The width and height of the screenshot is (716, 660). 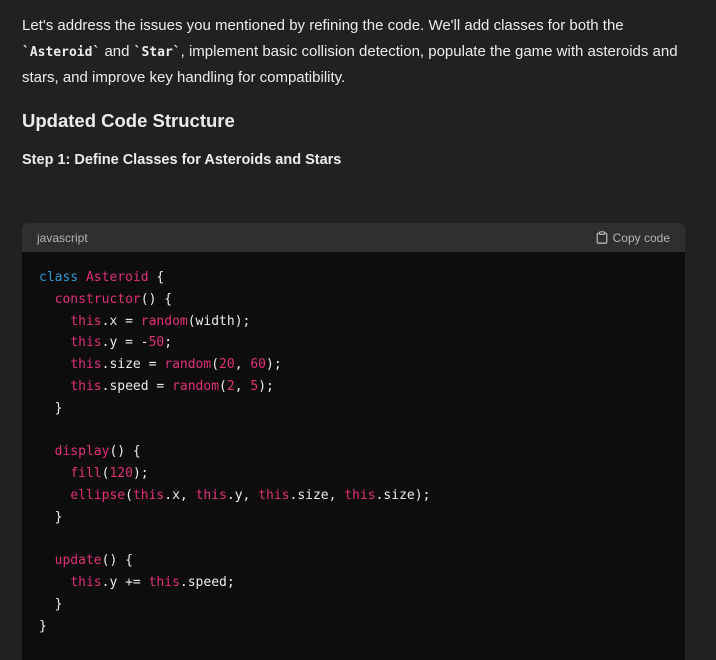 What do you see at coordinates (121, 321) in the screenshot?
I see `code-token: .x =` at bounding box center [121, 321].